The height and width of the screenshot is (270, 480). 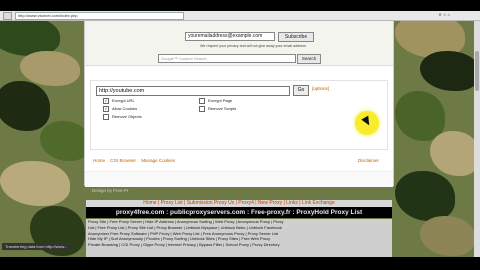 I want to click on option-remove-scripts: Remove Scripts, so click(x=217, y=109).